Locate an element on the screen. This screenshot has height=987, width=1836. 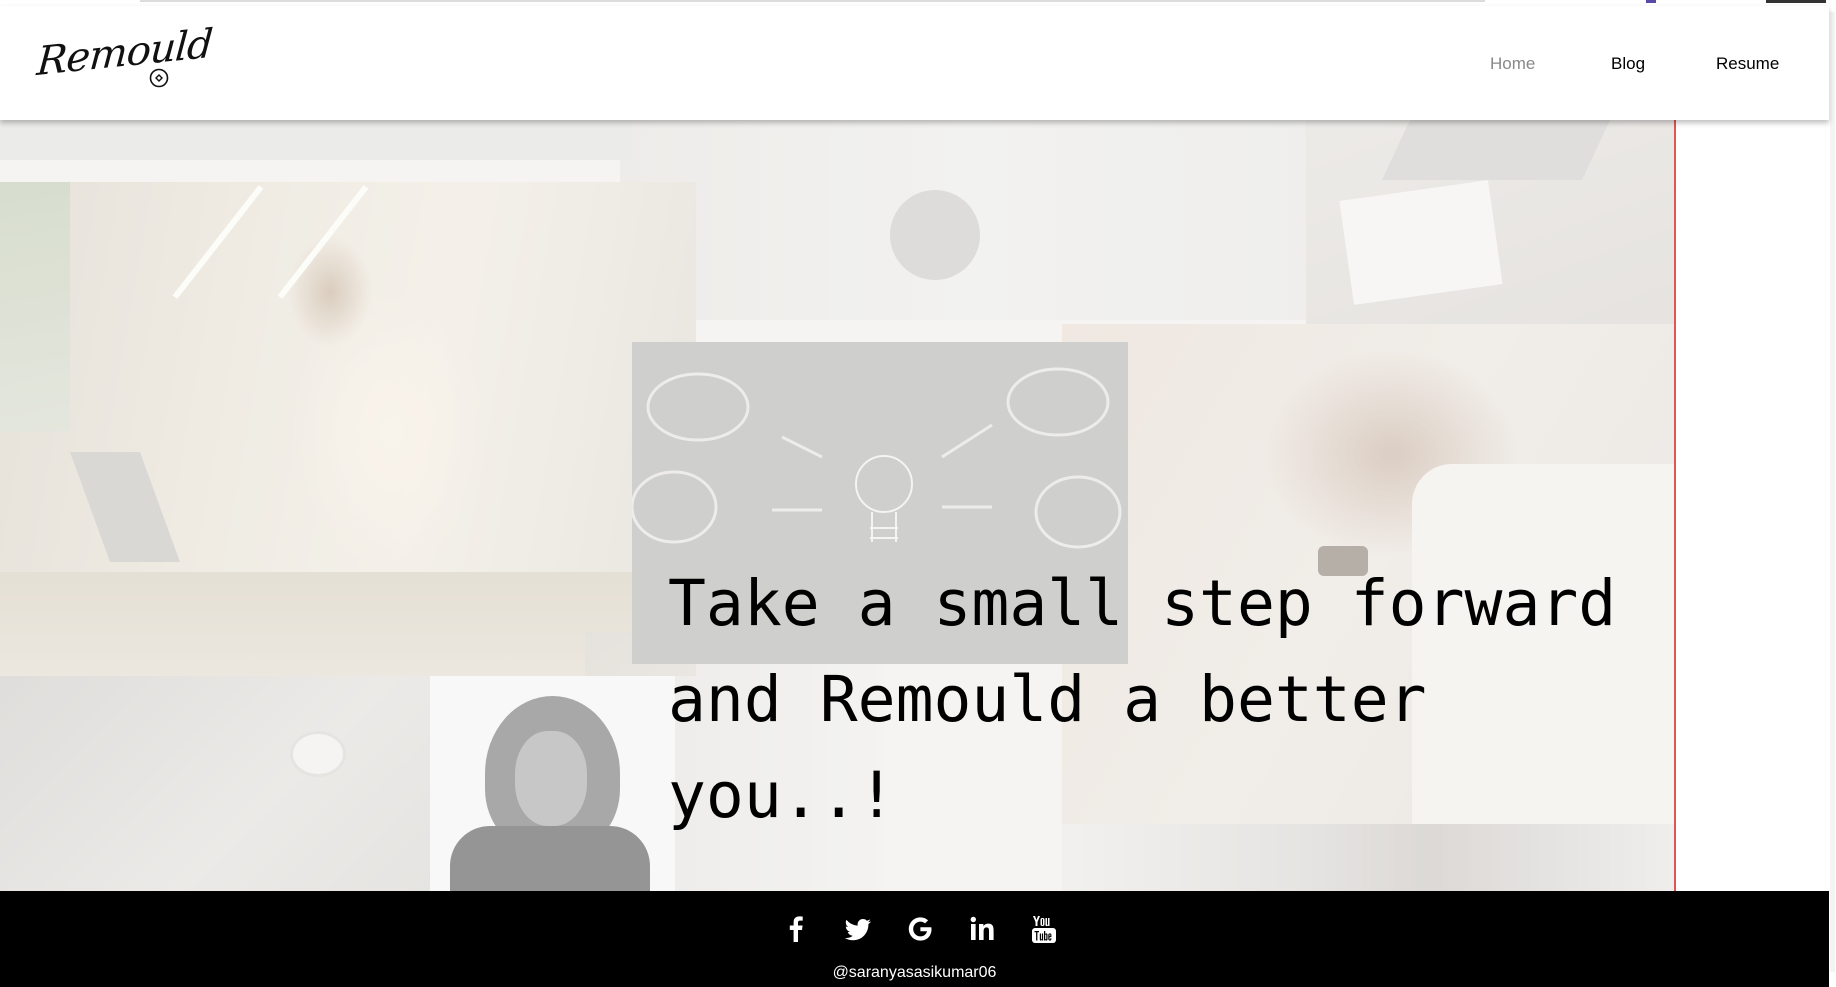
logo-text: Remould is located at coordinates (124, 53).